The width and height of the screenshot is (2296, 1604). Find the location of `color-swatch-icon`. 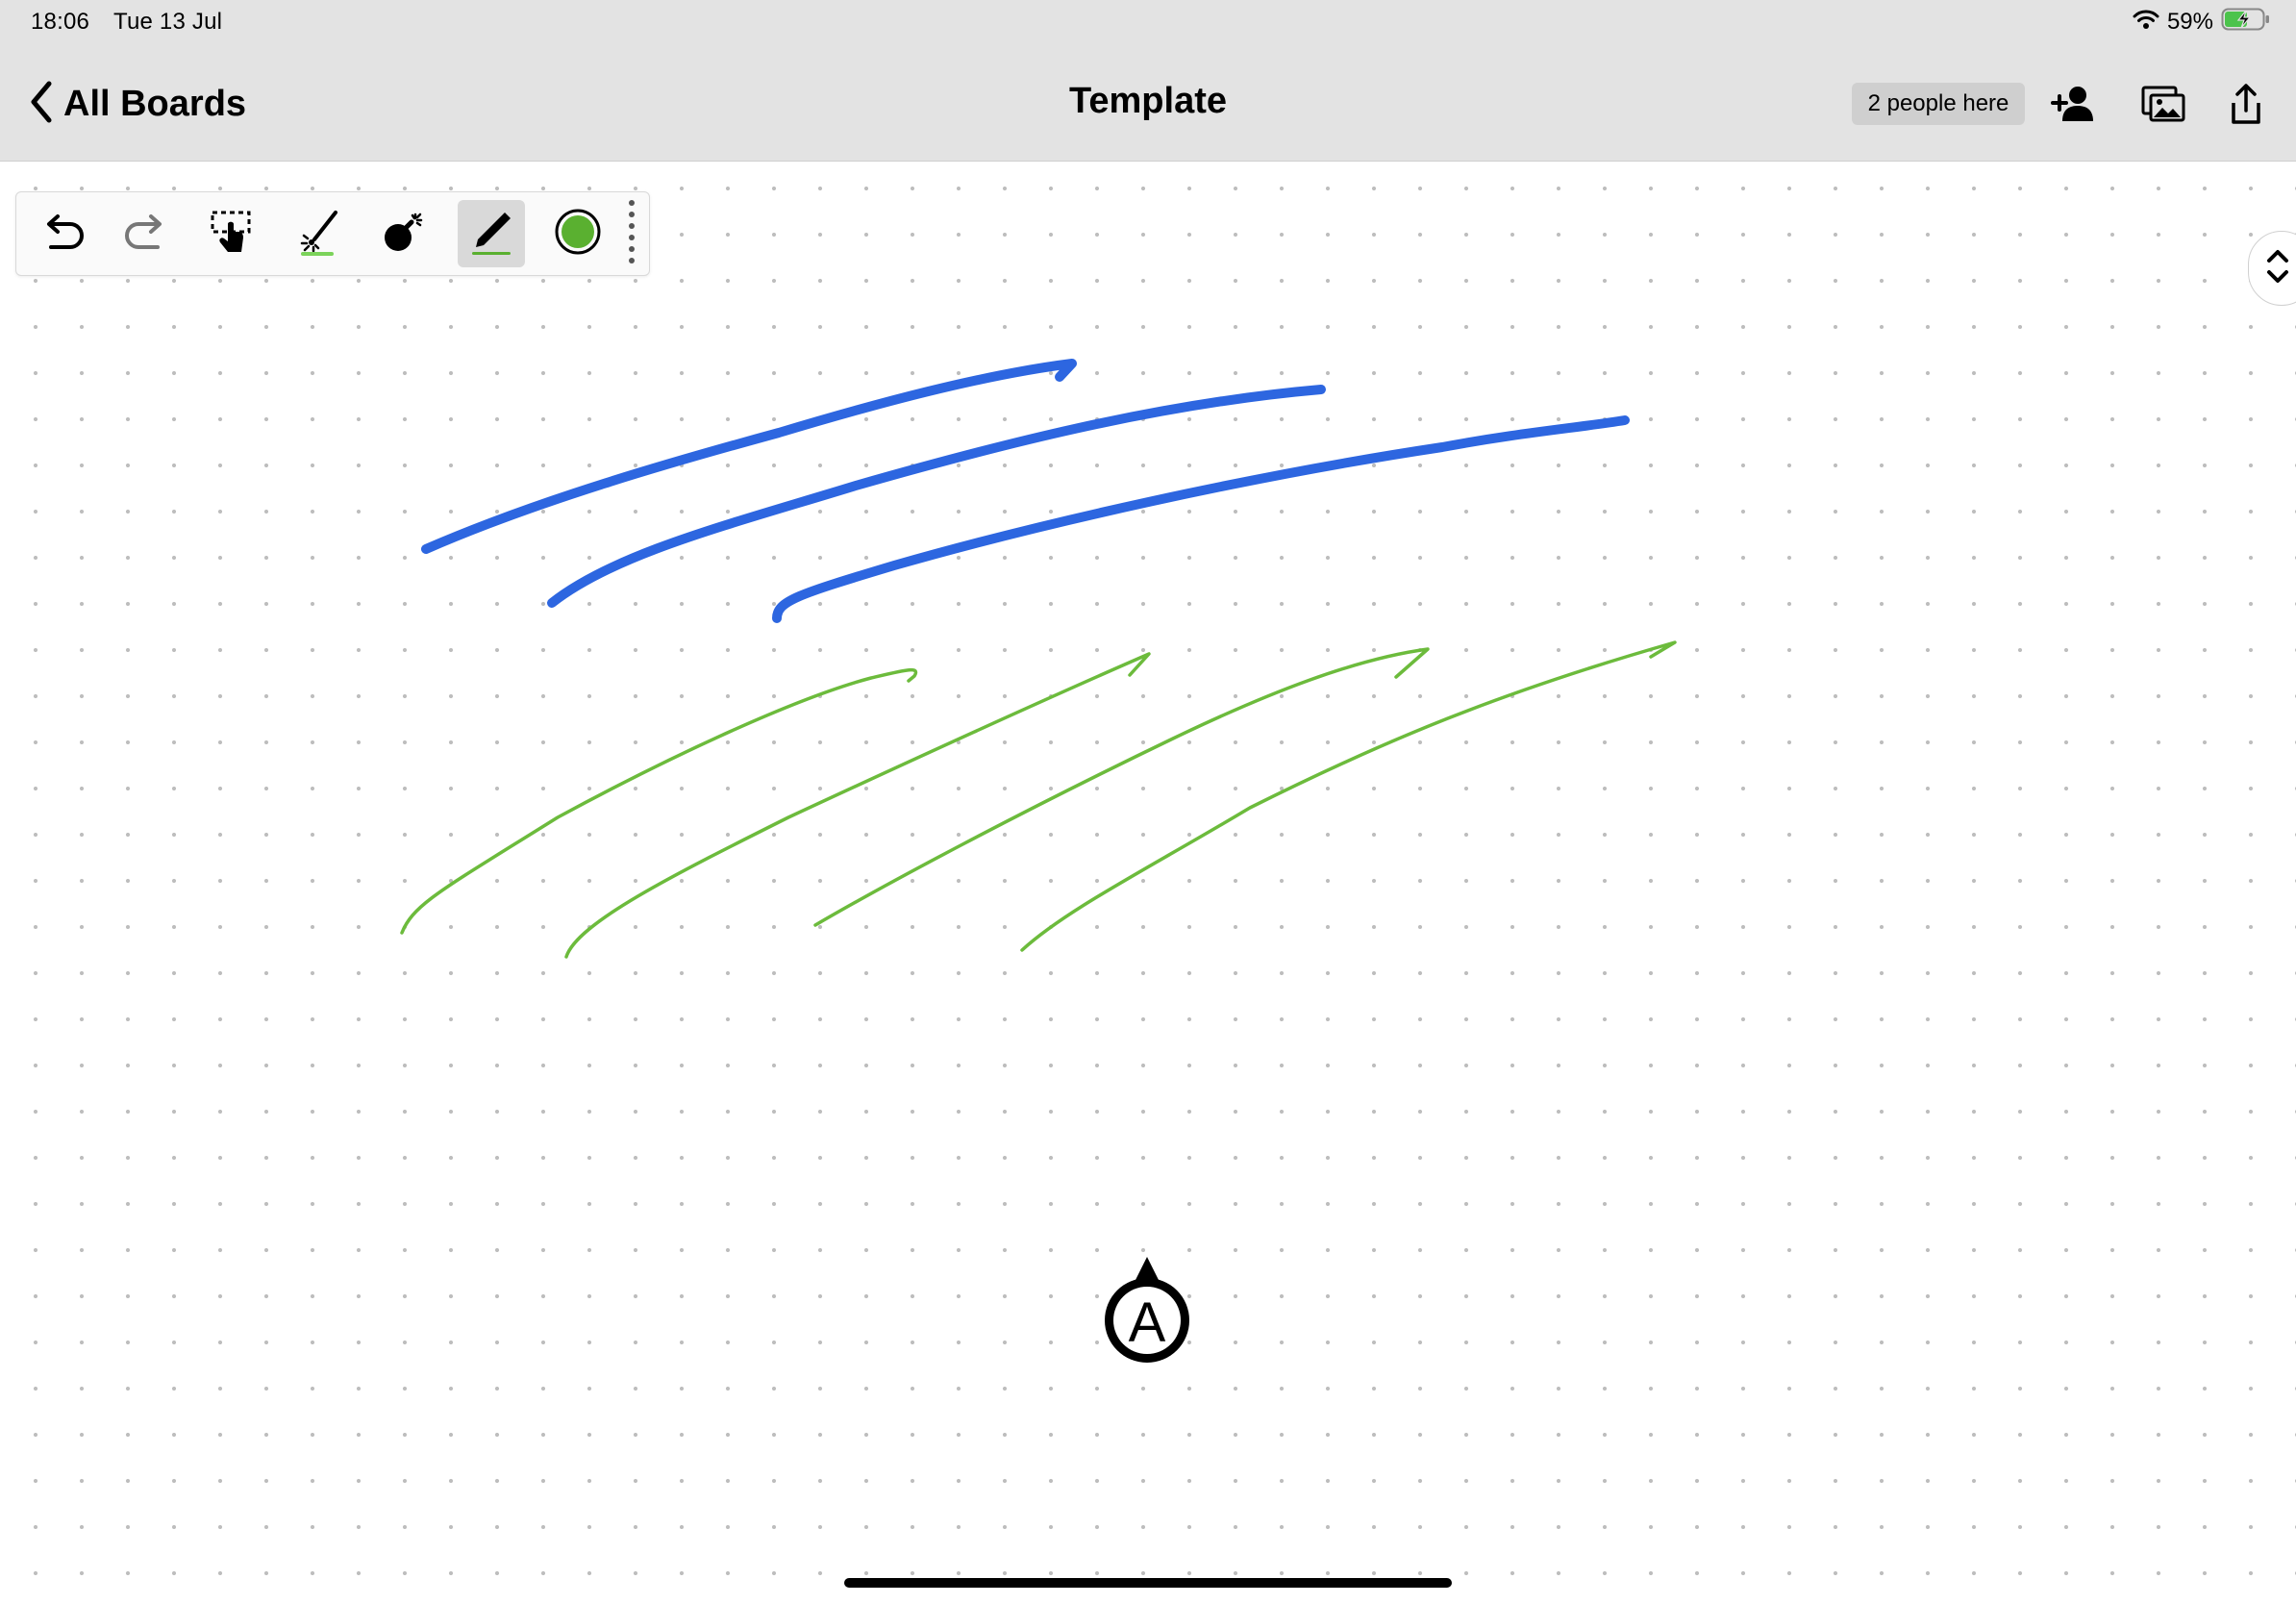

color-swatch-icon is located at coordinates (578, 234).